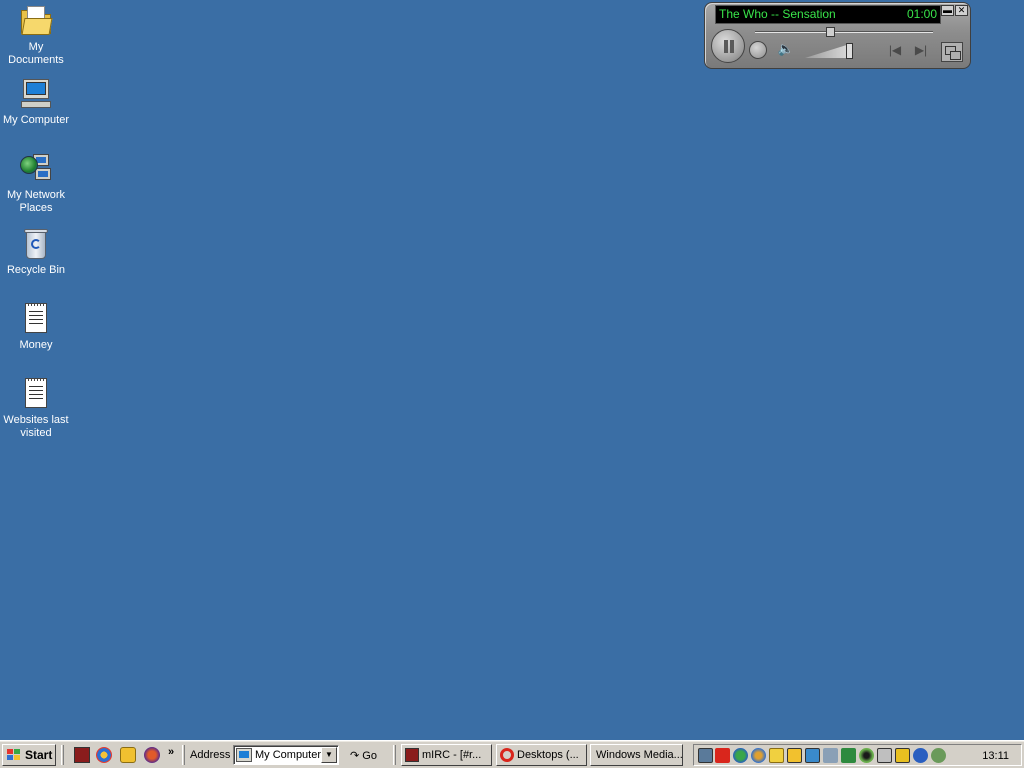  I want to click on seek-thumb, so click(830, 32).